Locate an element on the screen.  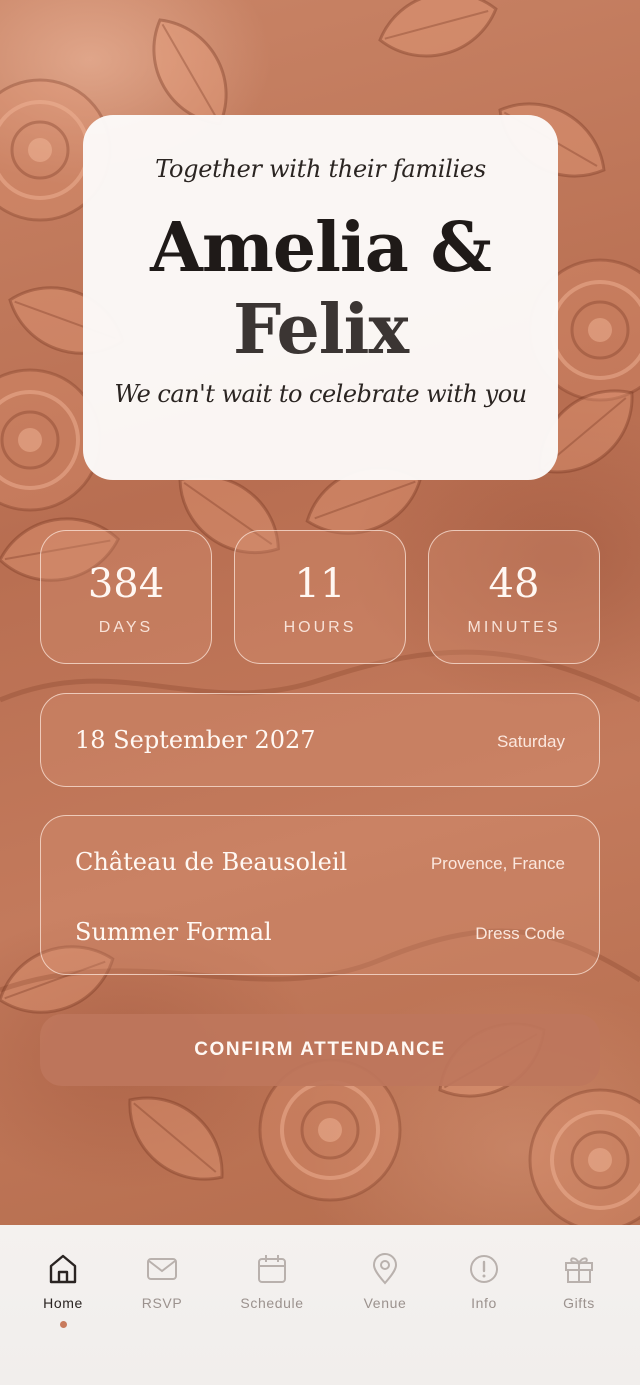
countdown-days: 384 DAYS is located at coordinates (126, 597).